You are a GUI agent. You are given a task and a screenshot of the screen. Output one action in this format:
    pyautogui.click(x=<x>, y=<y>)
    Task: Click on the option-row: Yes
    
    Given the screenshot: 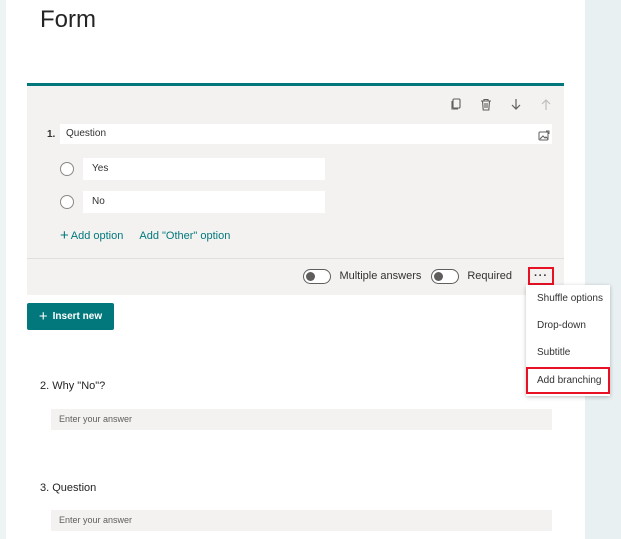 What is the action you would take?
    pyautogui.click(x=192, y=169)
    